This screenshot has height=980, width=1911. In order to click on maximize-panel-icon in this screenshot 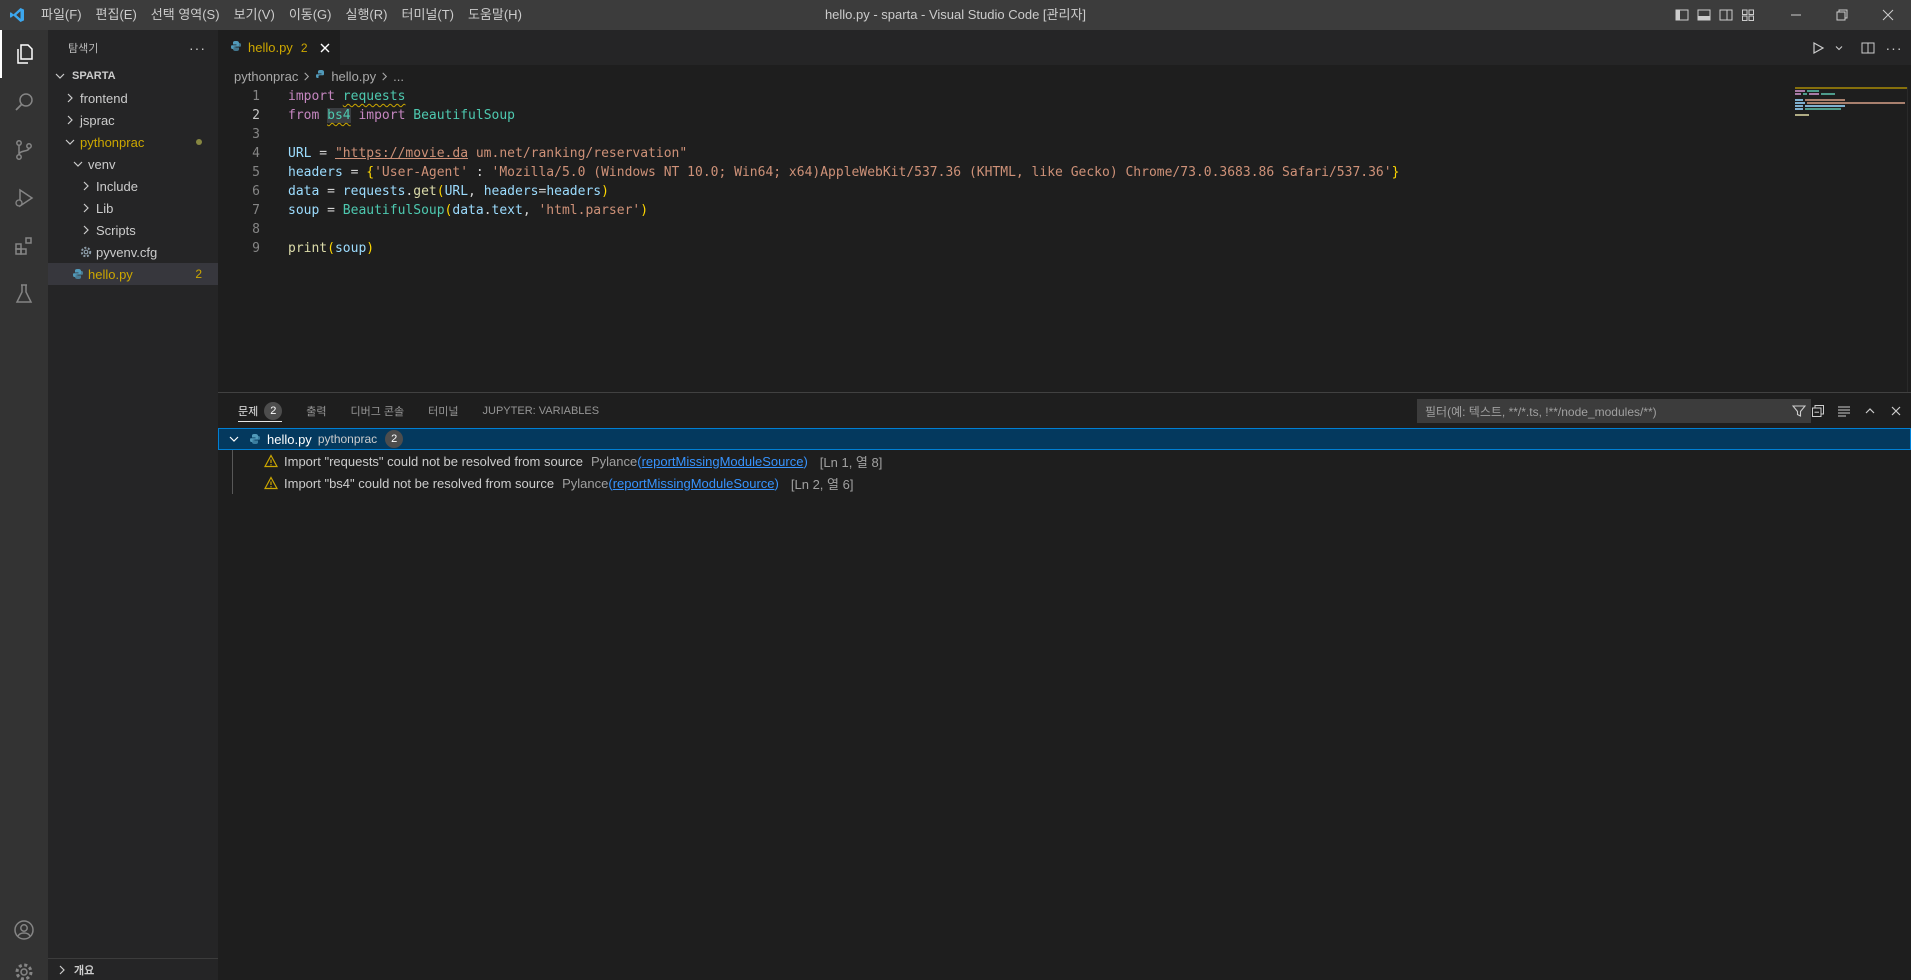, I will do `click(1870, 411)`.